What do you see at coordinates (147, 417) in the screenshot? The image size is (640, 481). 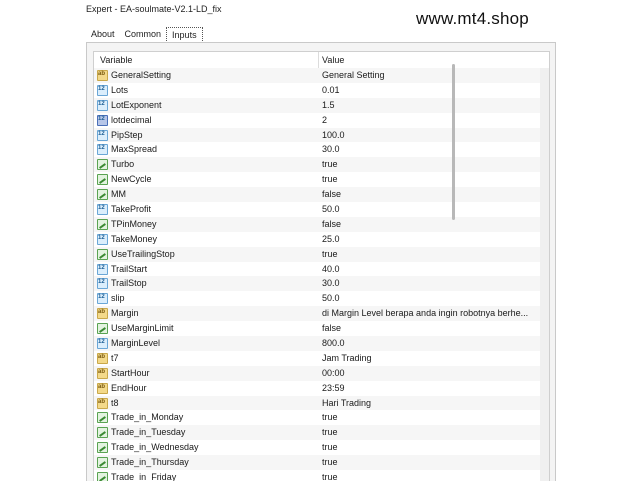 I see `variable-name: Trade_in_Monday` at bounding box center [147, 417].